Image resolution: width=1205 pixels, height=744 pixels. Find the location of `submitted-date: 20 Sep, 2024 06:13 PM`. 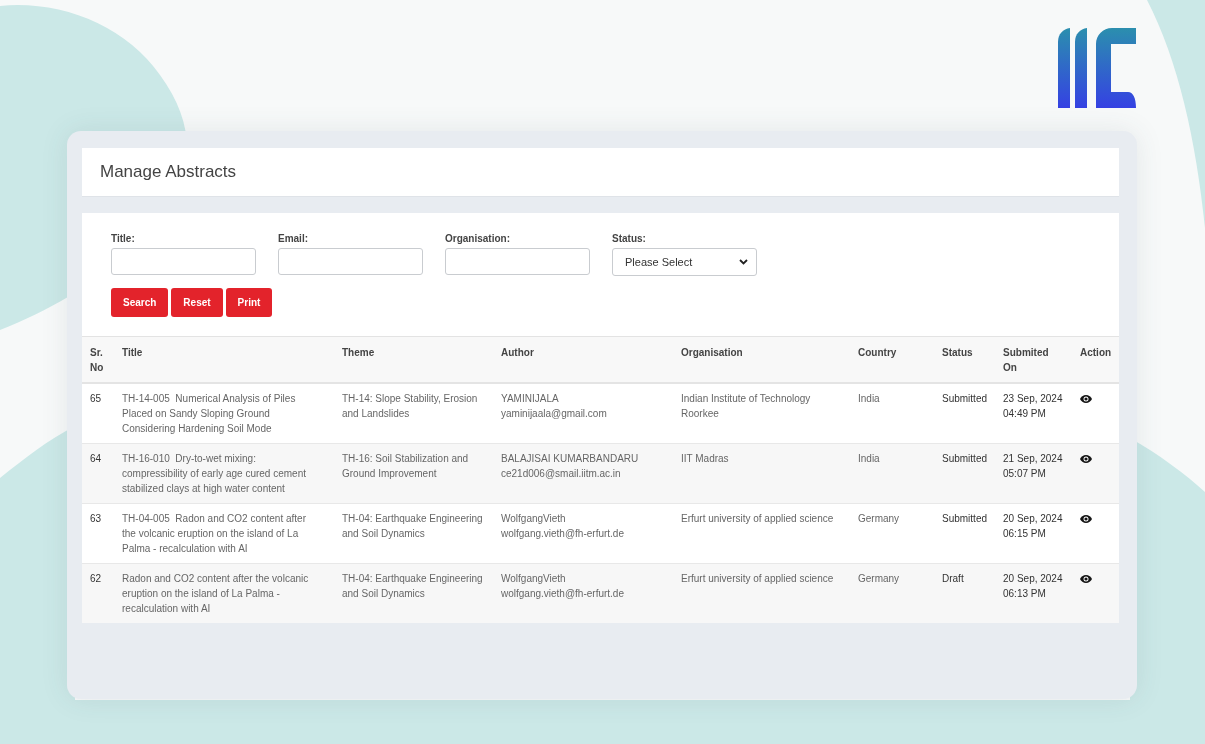

submitted-date: 20 Sep, 2024 06:13 PM is located at coordinates (1033, 586).